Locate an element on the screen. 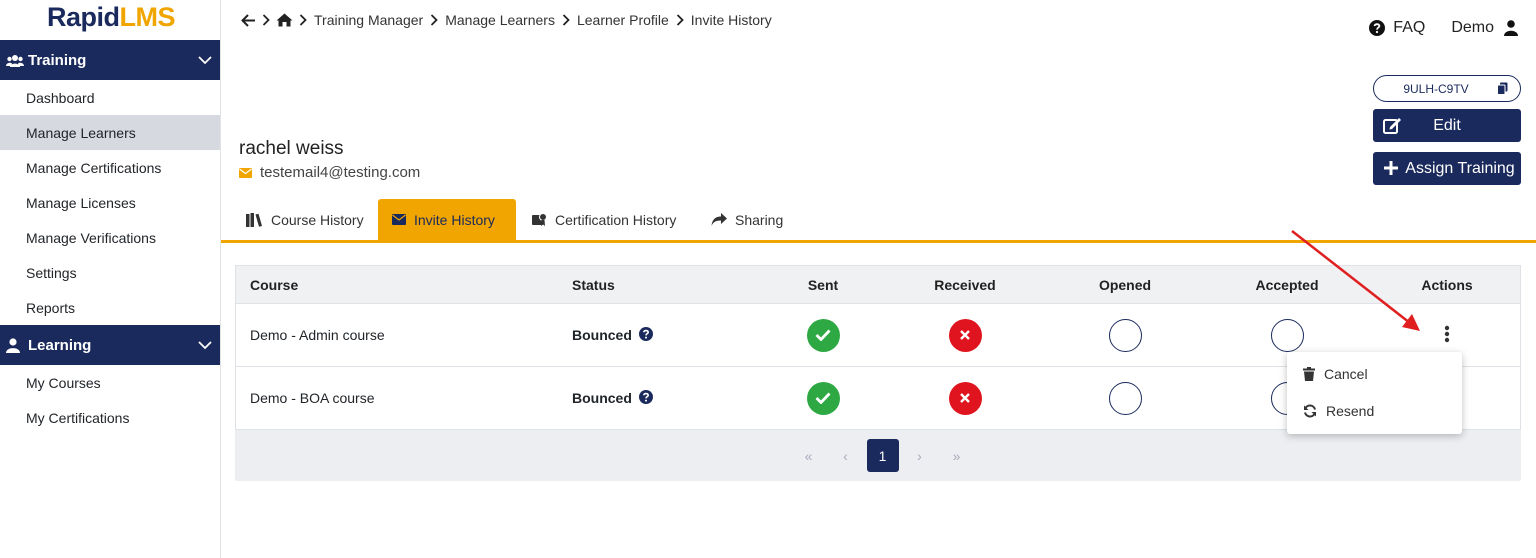 The image size is (1536, 558). logo-part2: LMS is located at coordinates (147, 17).